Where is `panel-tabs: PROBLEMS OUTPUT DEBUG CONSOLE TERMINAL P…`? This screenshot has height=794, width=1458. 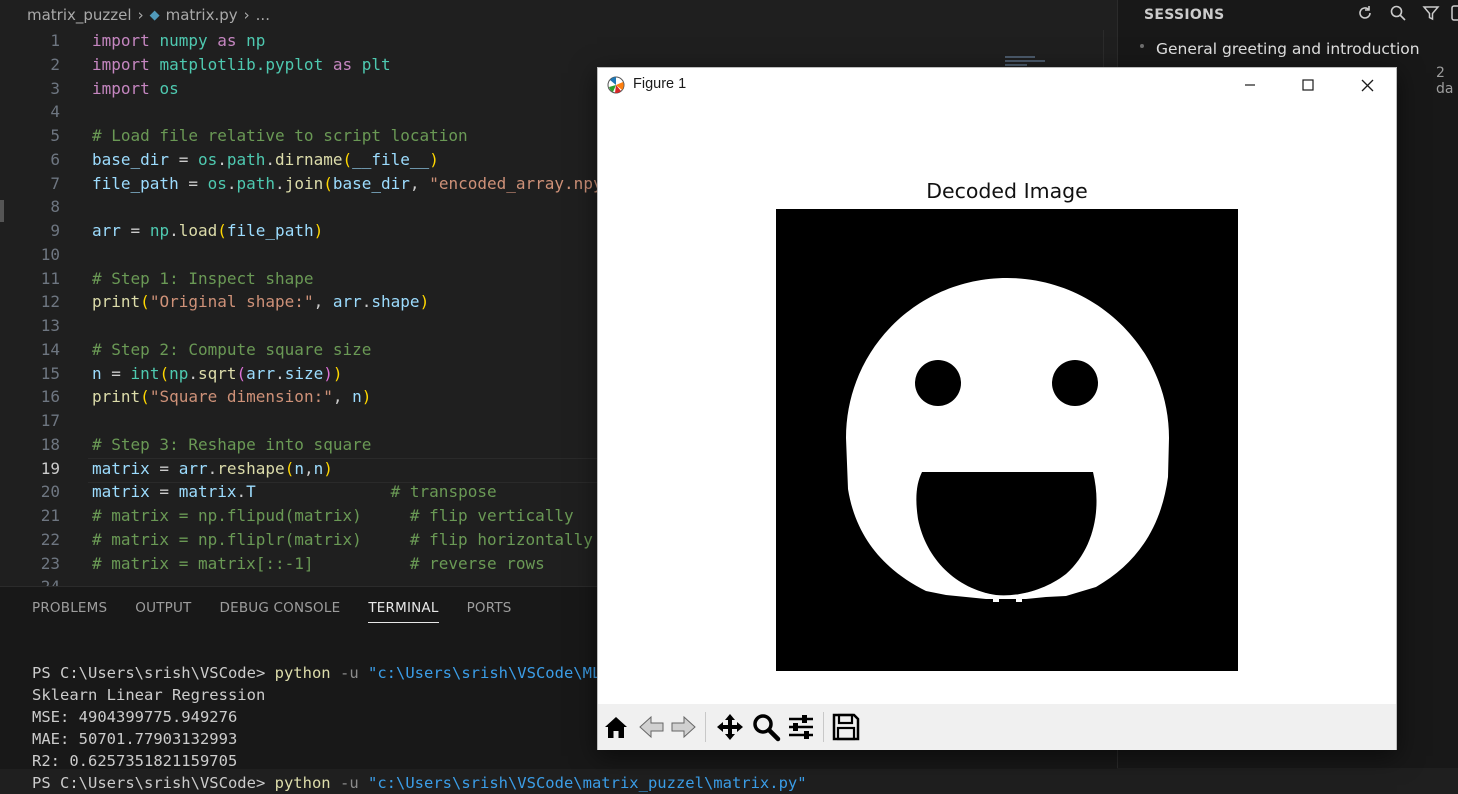 panel-tabs: PROBLEMS OUTPUT DEBUG CONSOLE TERMINAL P… is located at coordinates (286, 611).